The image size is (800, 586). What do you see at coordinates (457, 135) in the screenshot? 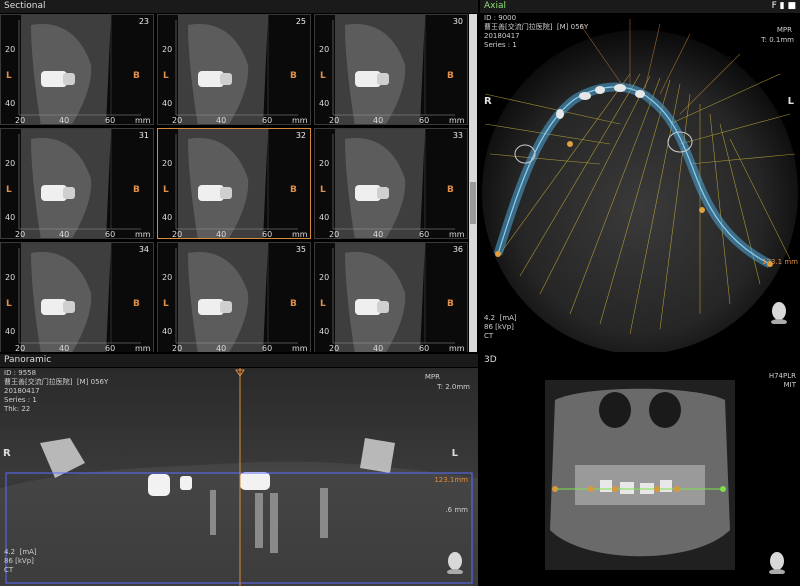
I see `slice-number: 33` at bounding box center [457, 135].